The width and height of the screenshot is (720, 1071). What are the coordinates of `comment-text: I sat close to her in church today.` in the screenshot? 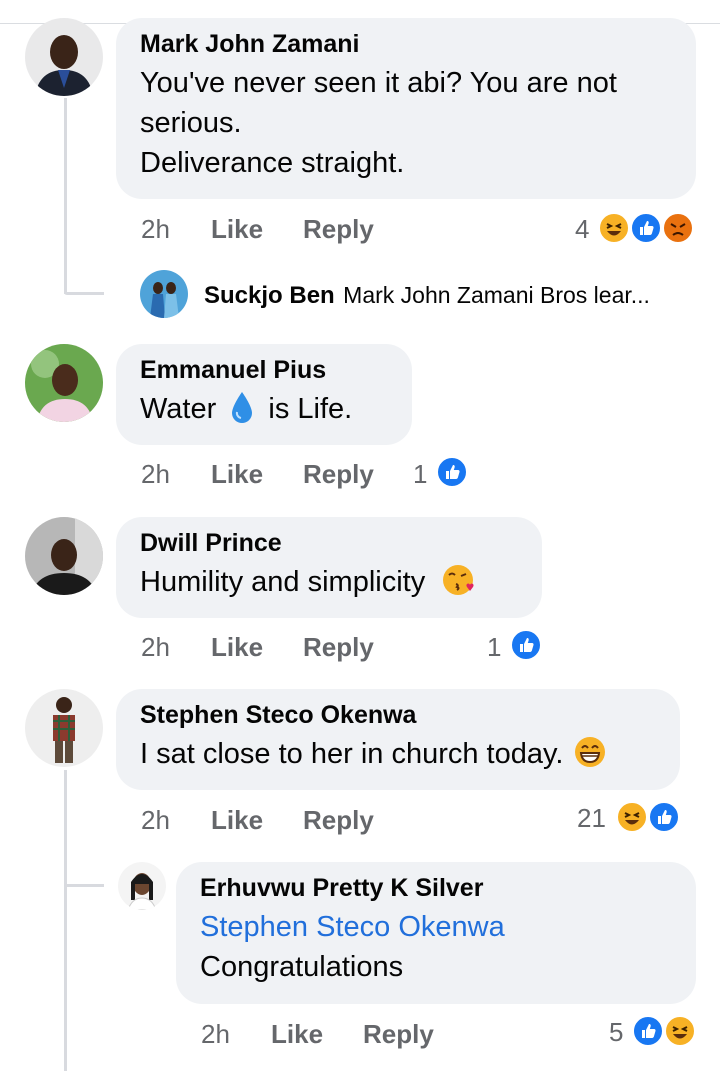 It's located at (398, 757).